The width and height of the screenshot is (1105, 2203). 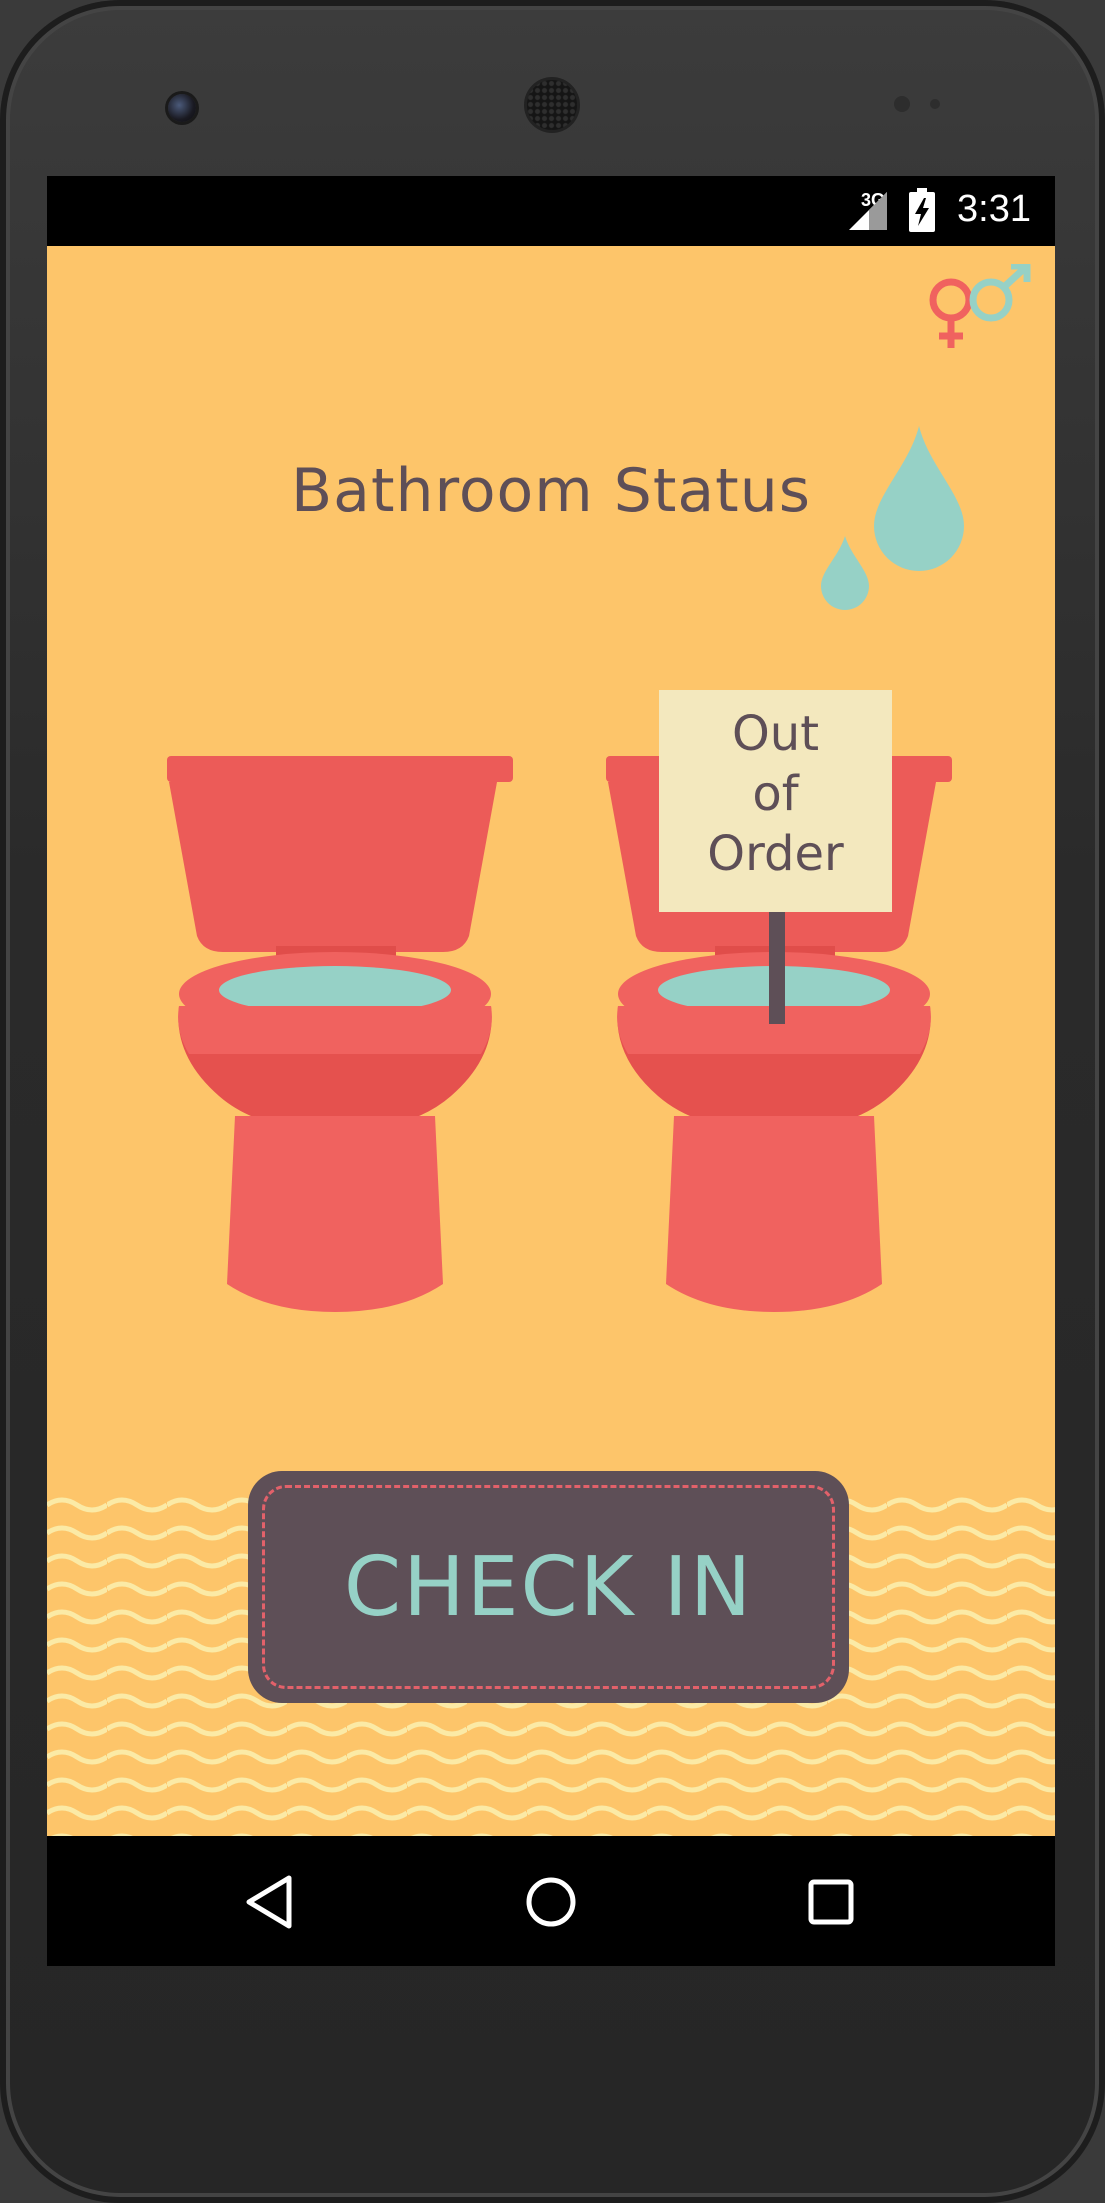 What do you see at coordinates (340, 1034) in the screenshot?
I see `toilet-icon` at bounding box center [340, 1034].